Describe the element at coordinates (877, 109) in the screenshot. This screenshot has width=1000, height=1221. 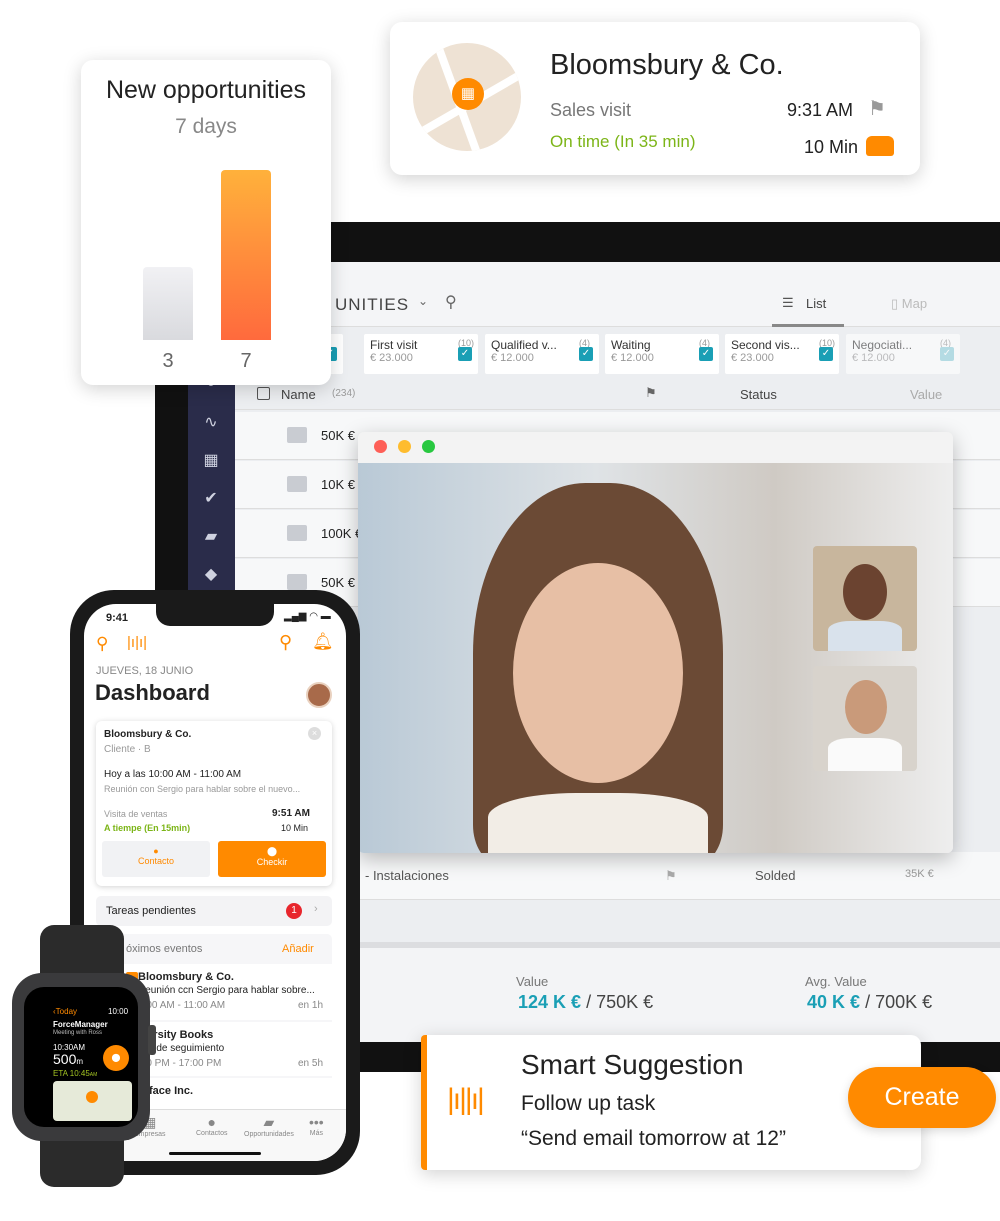
I see `checkered-flag-icon: ⚑` at that location.